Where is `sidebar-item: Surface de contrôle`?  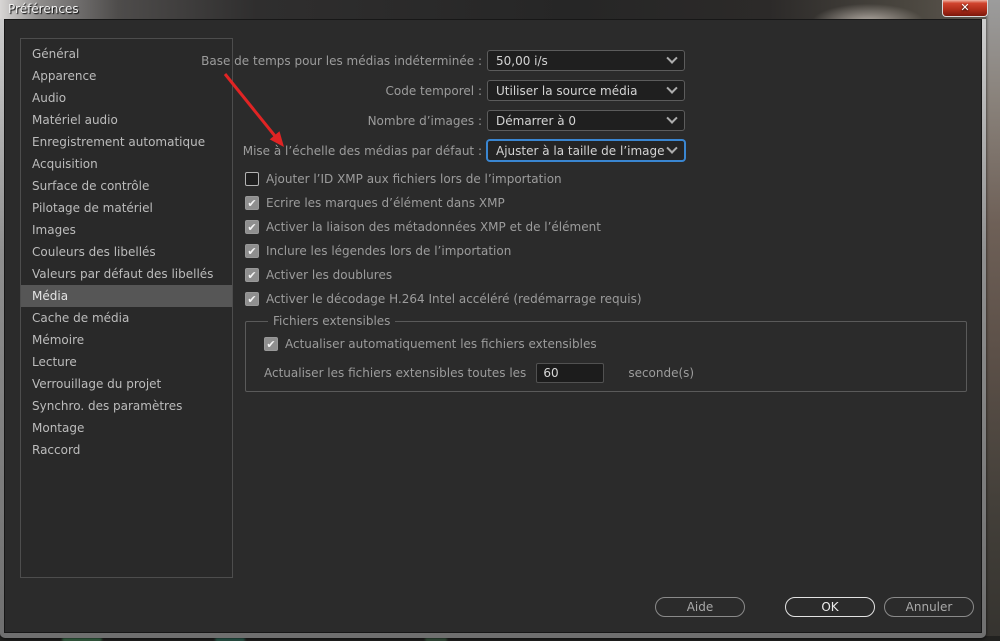 sidebar-item: Surface de contrôle is located at coordinates (126, 186).